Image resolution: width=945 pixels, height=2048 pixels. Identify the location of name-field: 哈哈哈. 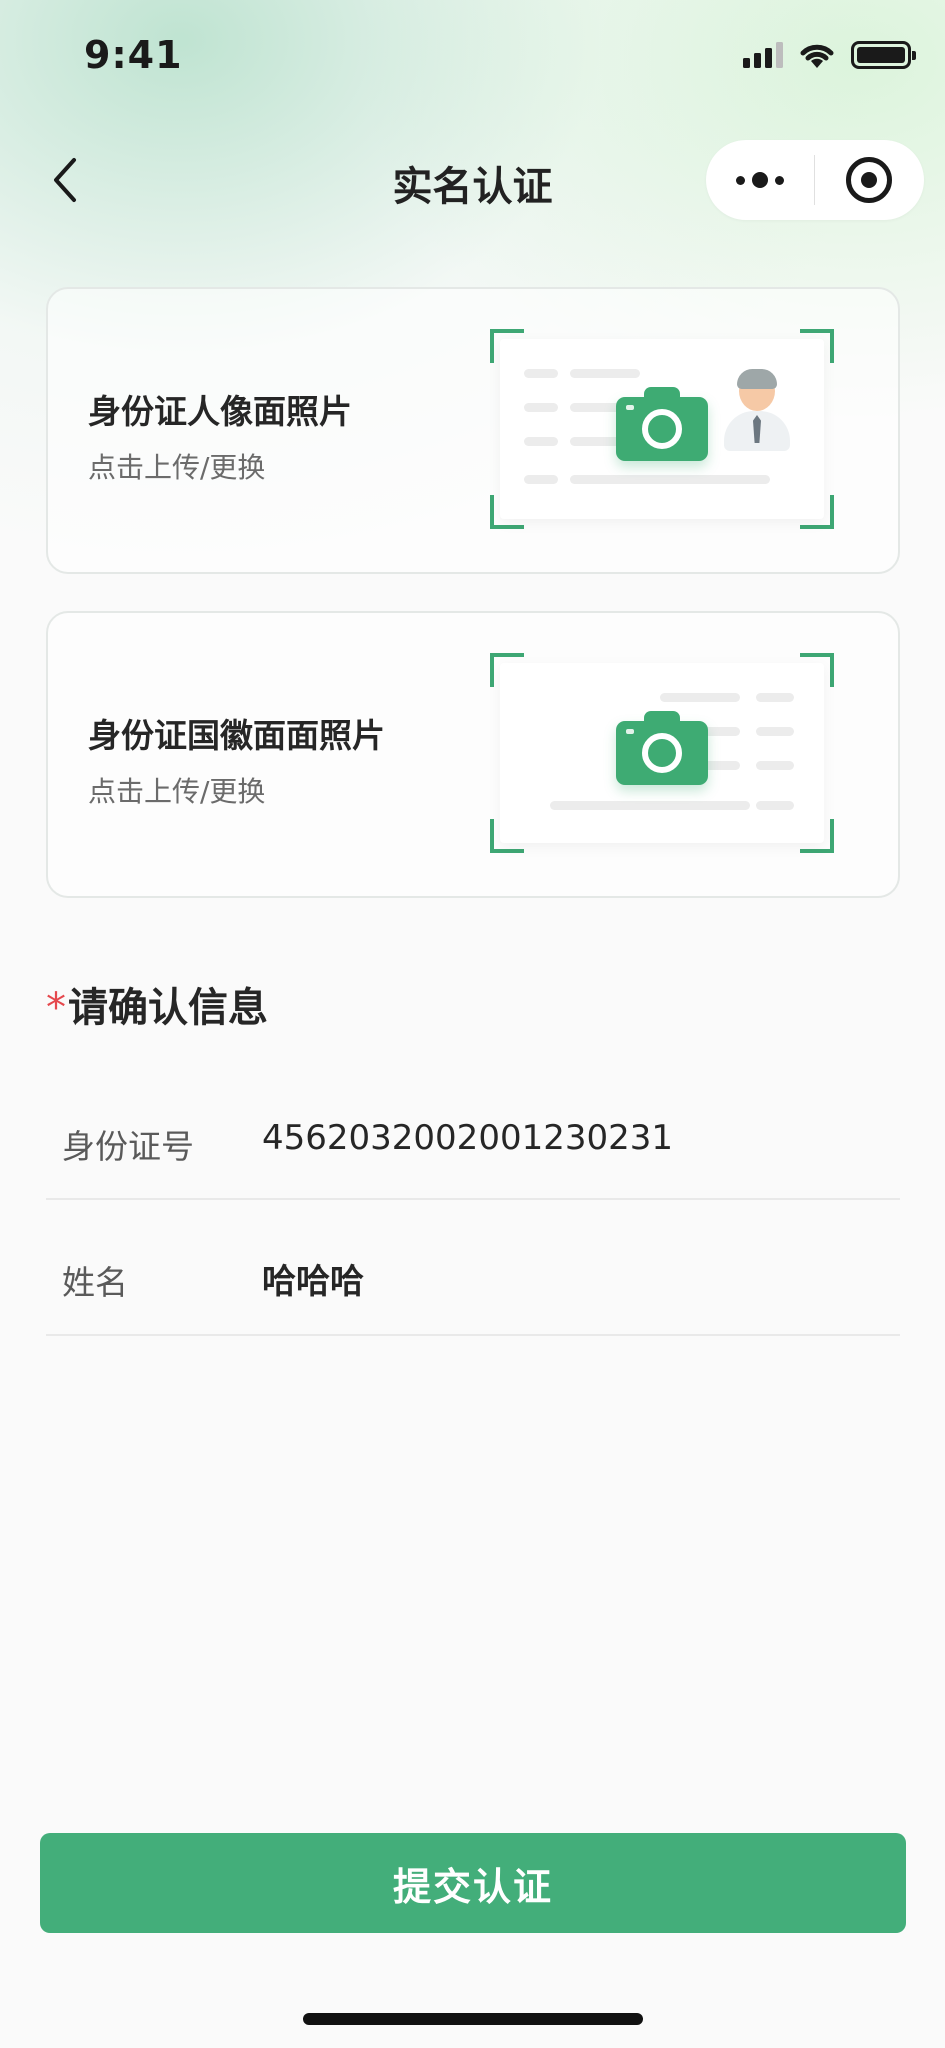
(572, 1278).